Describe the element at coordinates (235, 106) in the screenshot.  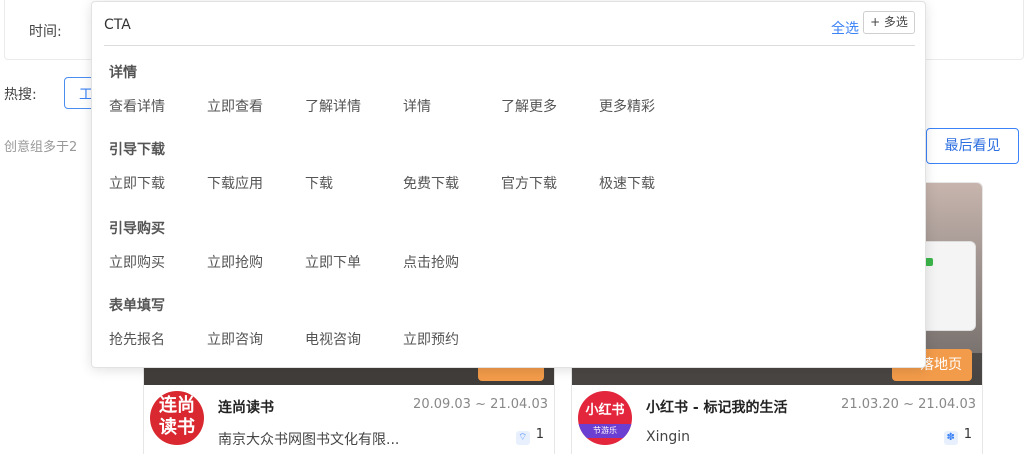
I see `cta-option: 立即查看` at that location.